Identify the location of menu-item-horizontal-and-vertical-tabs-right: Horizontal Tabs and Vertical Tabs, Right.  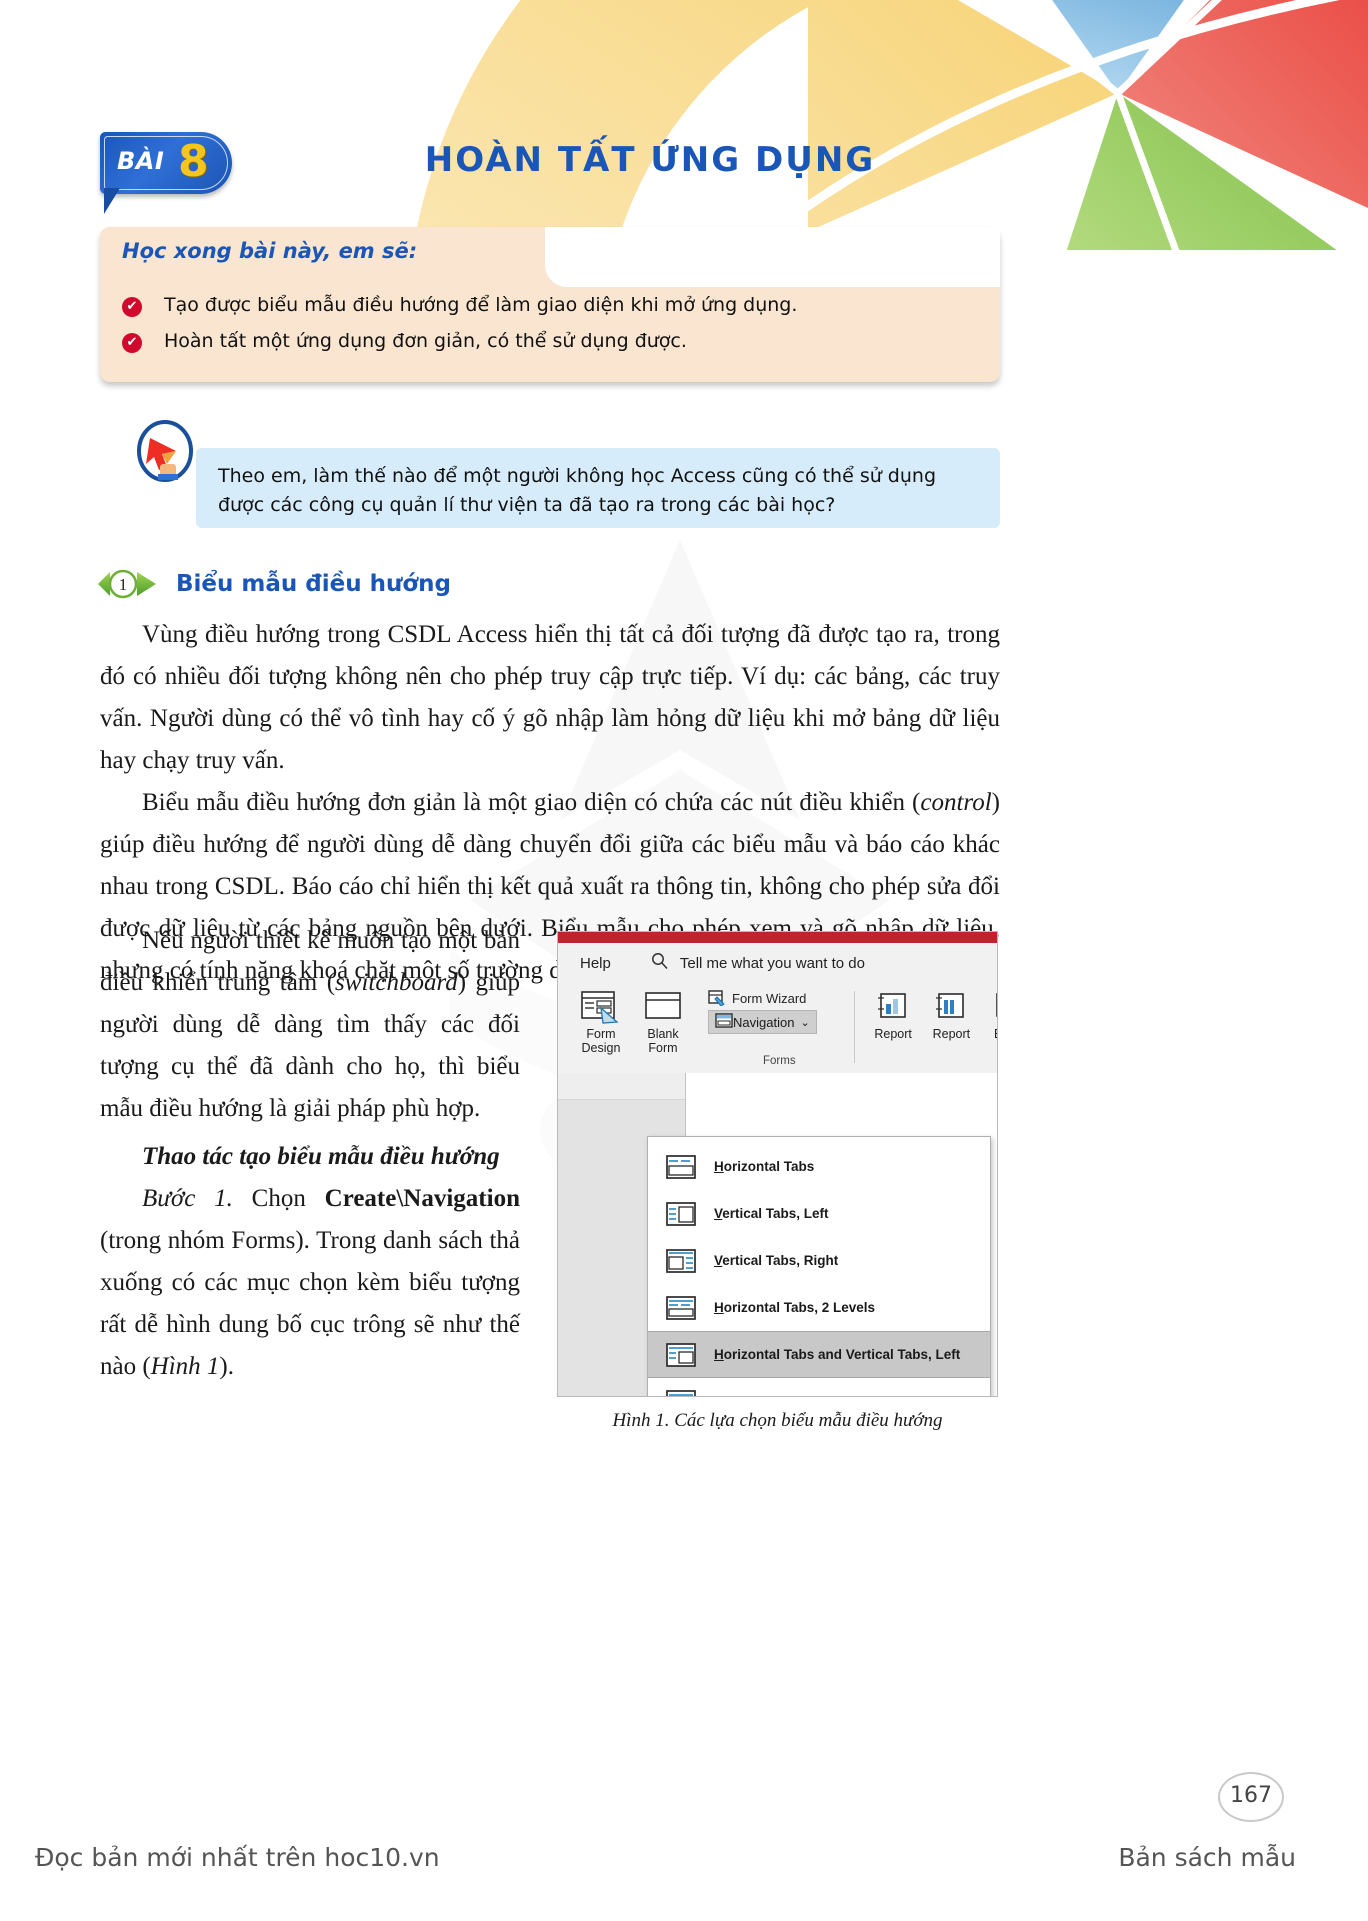
(819, 1387).